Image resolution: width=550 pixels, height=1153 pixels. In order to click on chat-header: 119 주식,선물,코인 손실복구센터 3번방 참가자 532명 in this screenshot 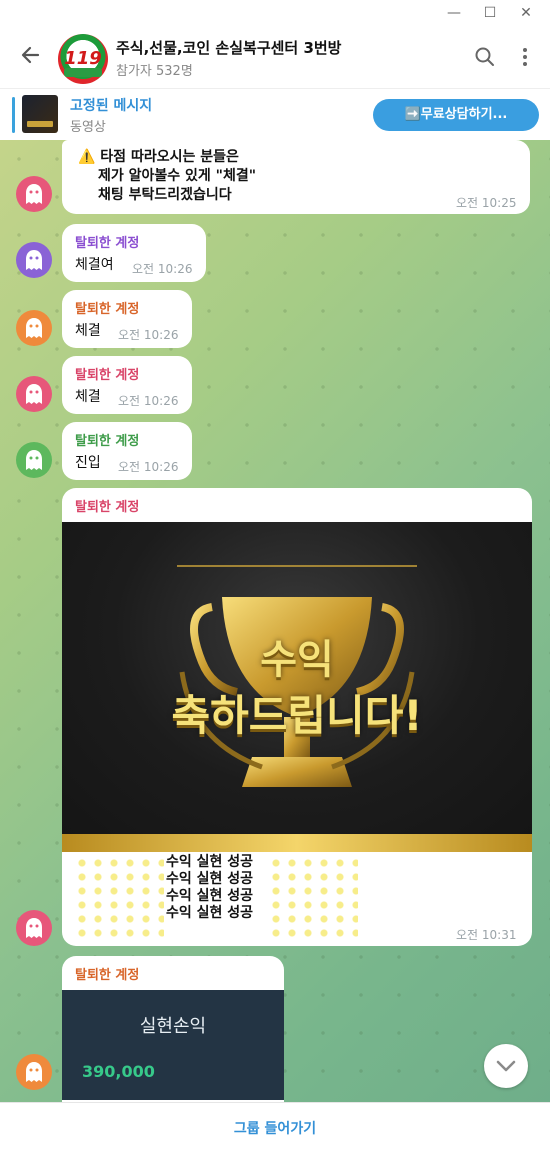, I will do `click(275, 58)`.